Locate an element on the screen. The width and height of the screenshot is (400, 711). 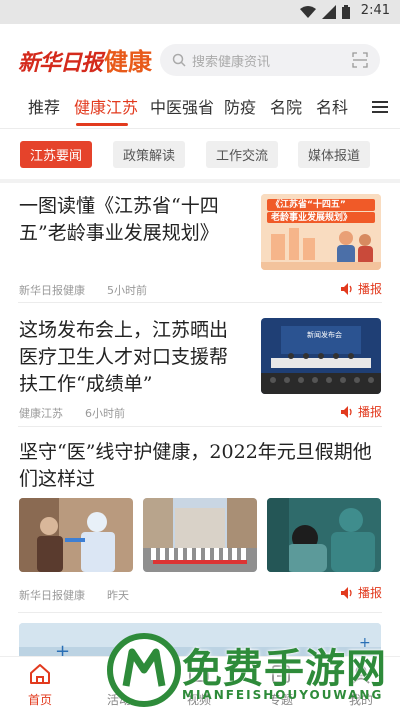
article-meta: 健康江苏 6小时前 is located at coordinates (72, 413).